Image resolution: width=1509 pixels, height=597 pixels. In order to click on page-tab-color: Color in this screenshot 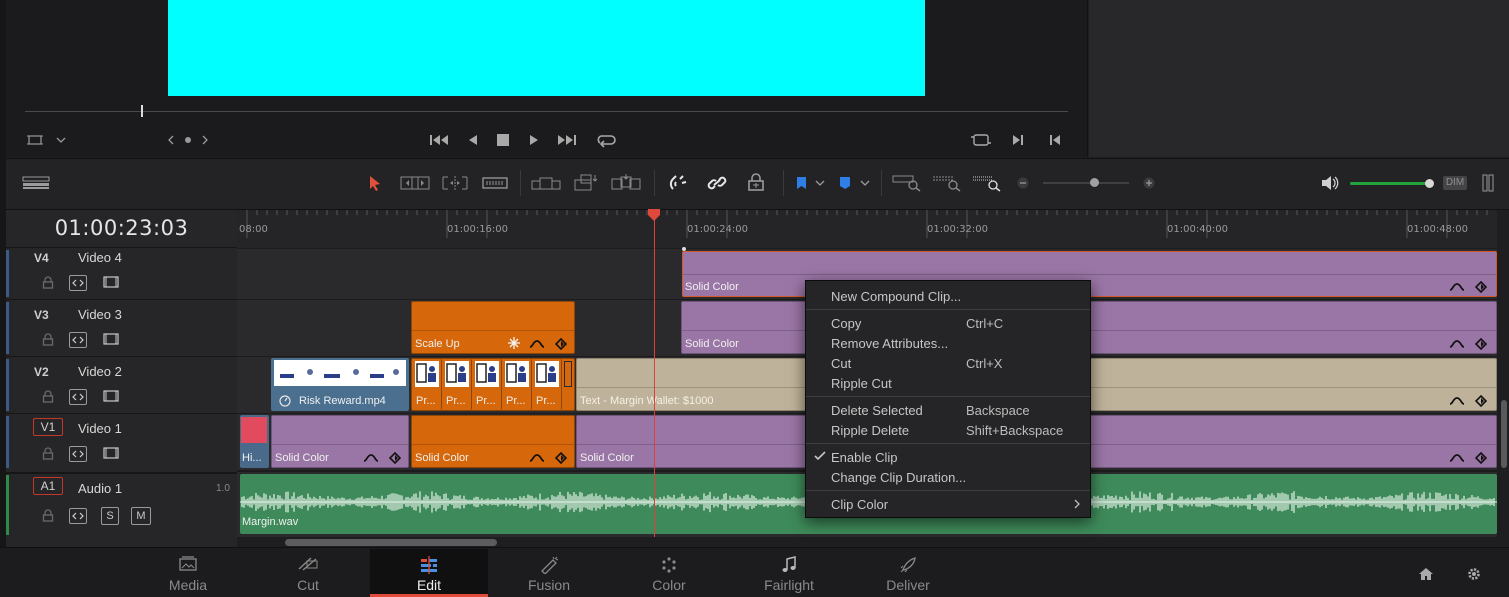, I will do `click(669, 573)`.